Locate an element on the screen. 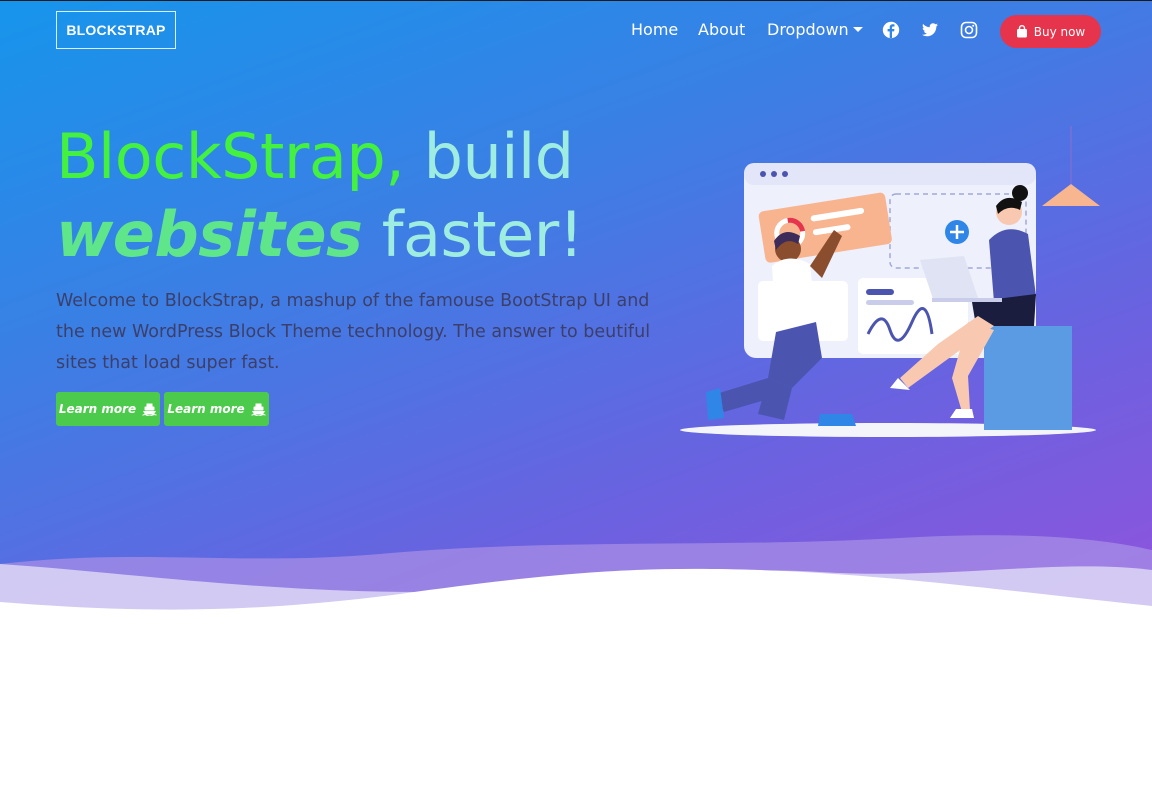 The width and height of the screenshot is (1152, 801). nav-dropdown-label: Dropdown is located at coordinates (808, 29).